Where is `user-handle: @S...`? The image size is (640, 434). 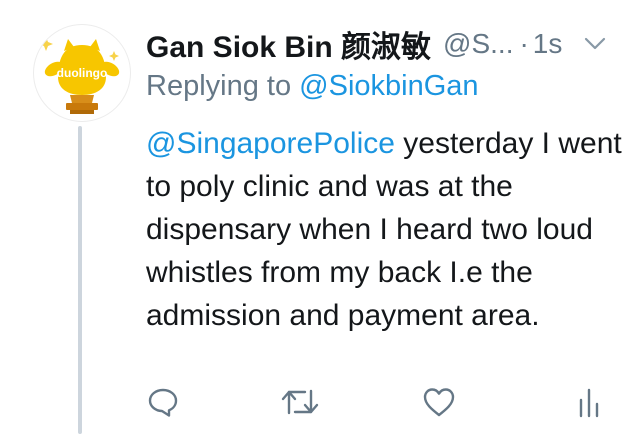 user-handle: @S... is located at coordinates (478, 44).